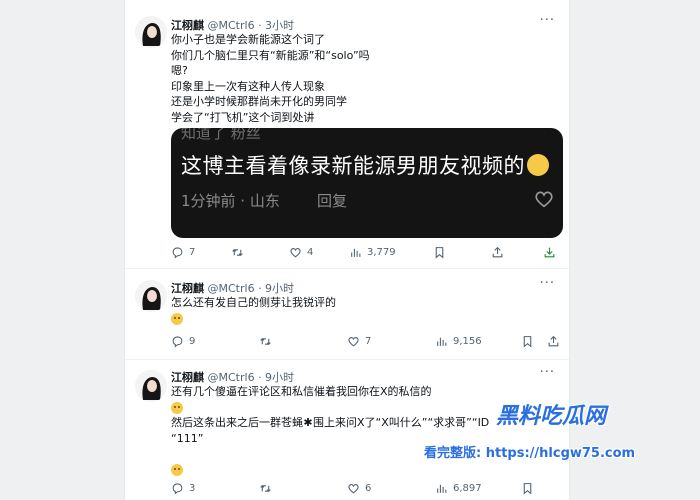 This screenshot has width=700, height=500. What do you see at coordinates (544, 199) in the screenshot?
I see `embed-heart-icon` at bounding box center [544, 199].